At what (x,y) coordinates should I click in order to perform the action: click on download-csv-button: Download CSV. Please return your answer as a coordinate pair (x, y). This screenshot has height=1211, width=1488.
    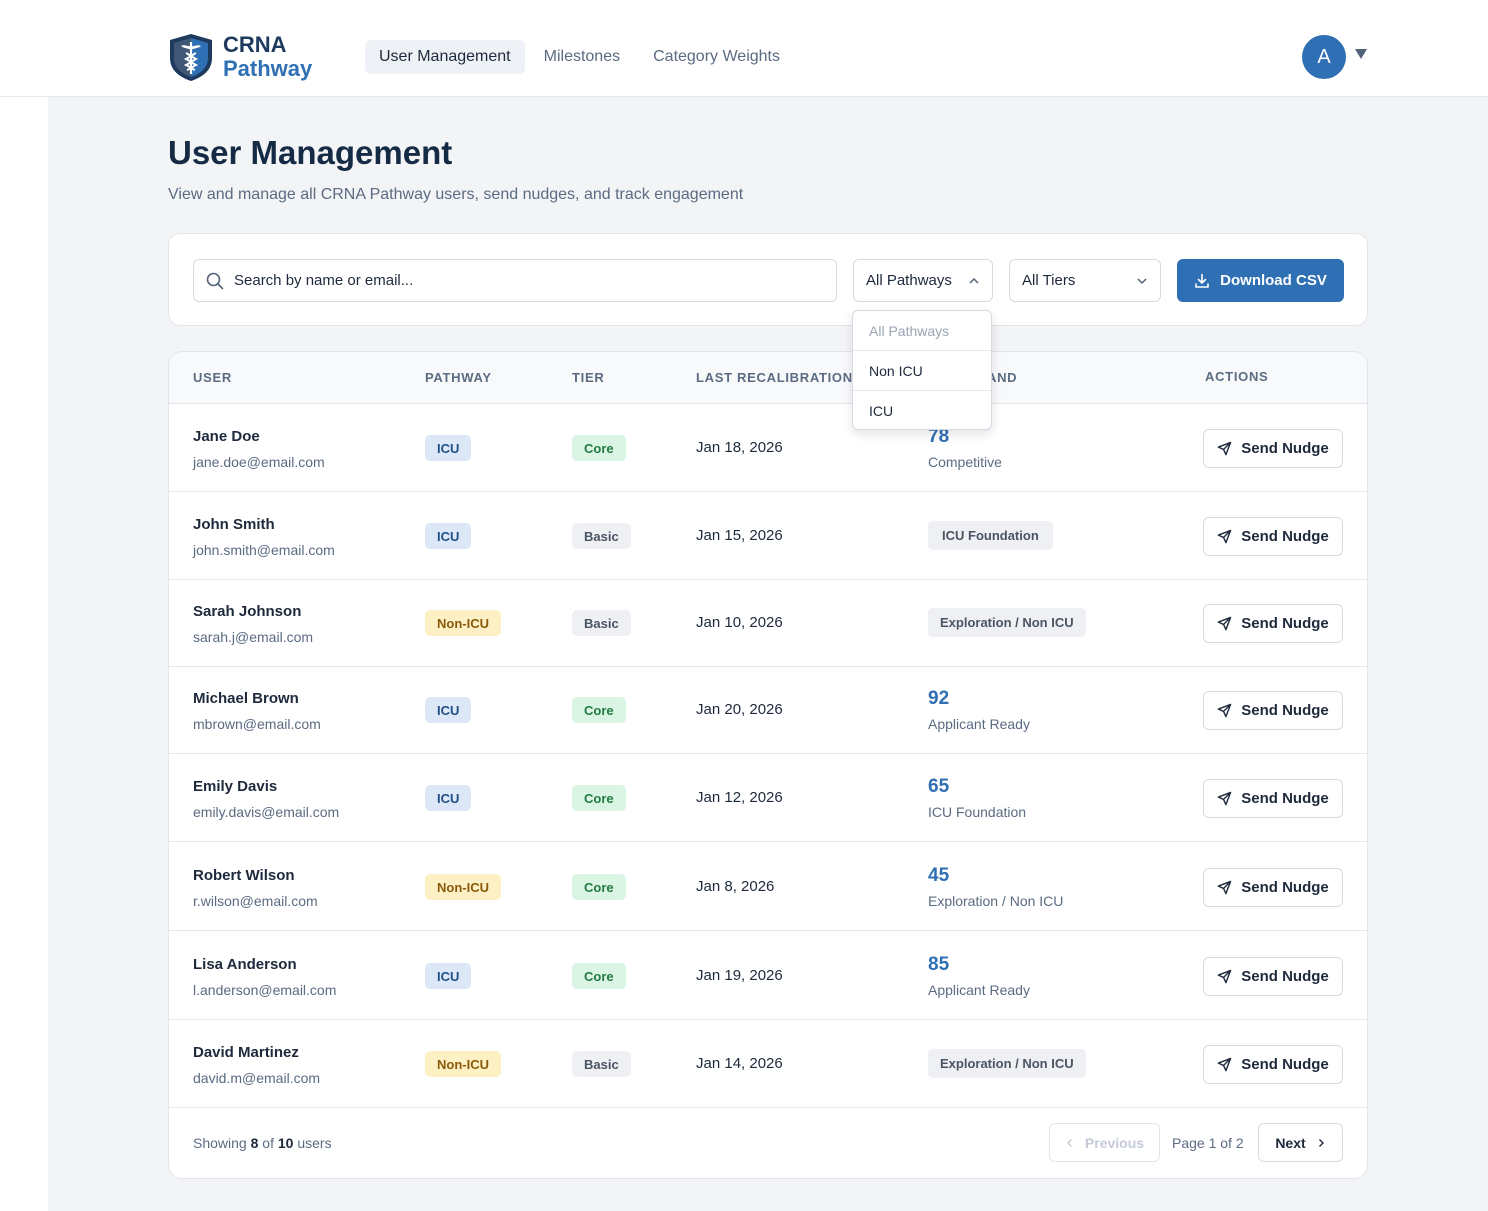
    Looking at the image, I should click on (1260, 280).